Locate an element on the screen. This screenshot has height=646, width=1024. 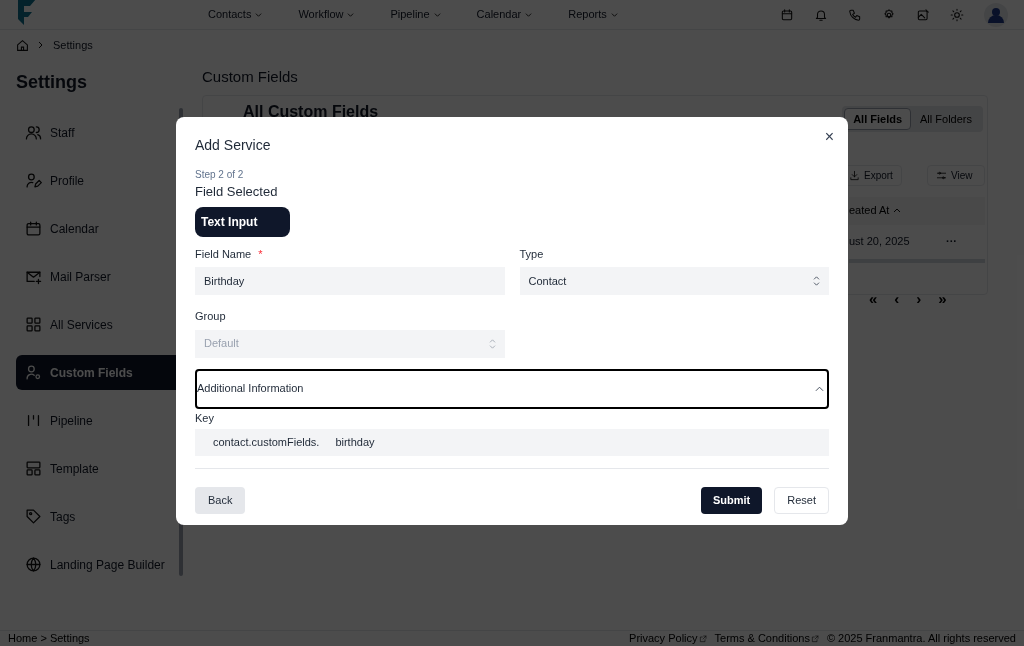
copyright-text: © 2025 Franmantra. All rights reserved is located at coordinates (921, 638).